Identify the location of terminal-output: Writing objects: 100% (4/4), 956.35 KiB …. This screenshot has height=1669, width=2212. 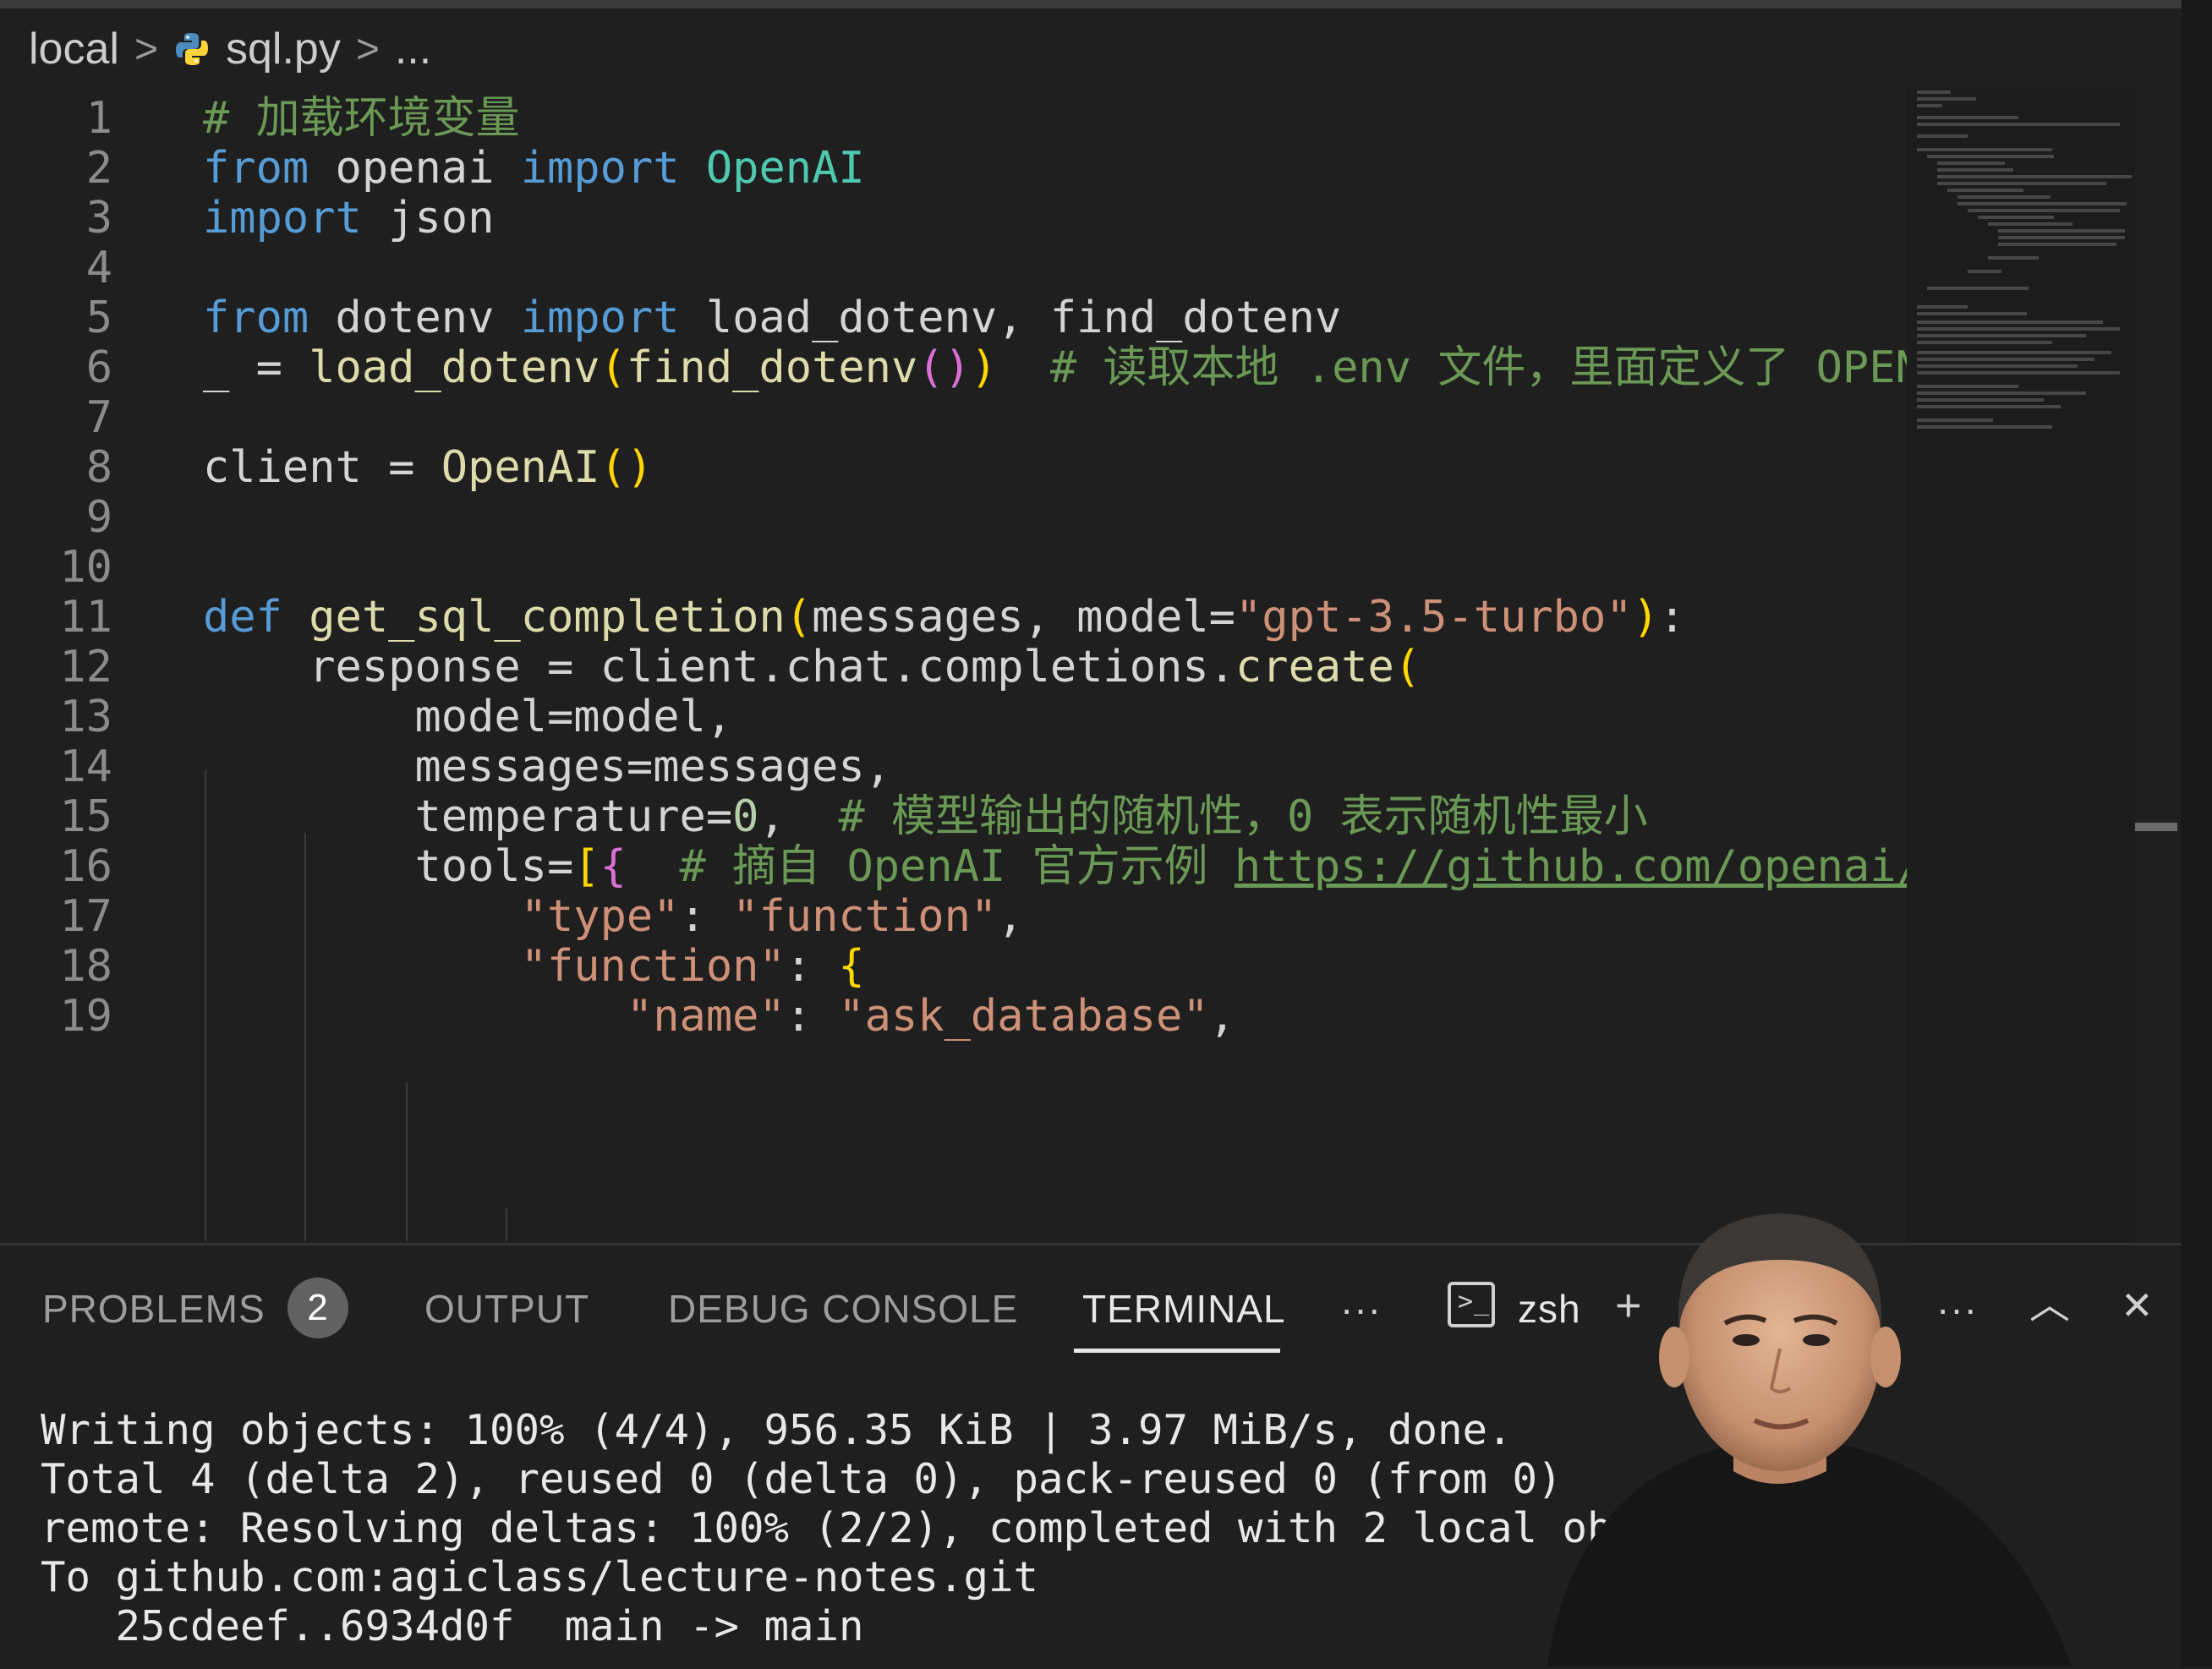
(826, 1529).